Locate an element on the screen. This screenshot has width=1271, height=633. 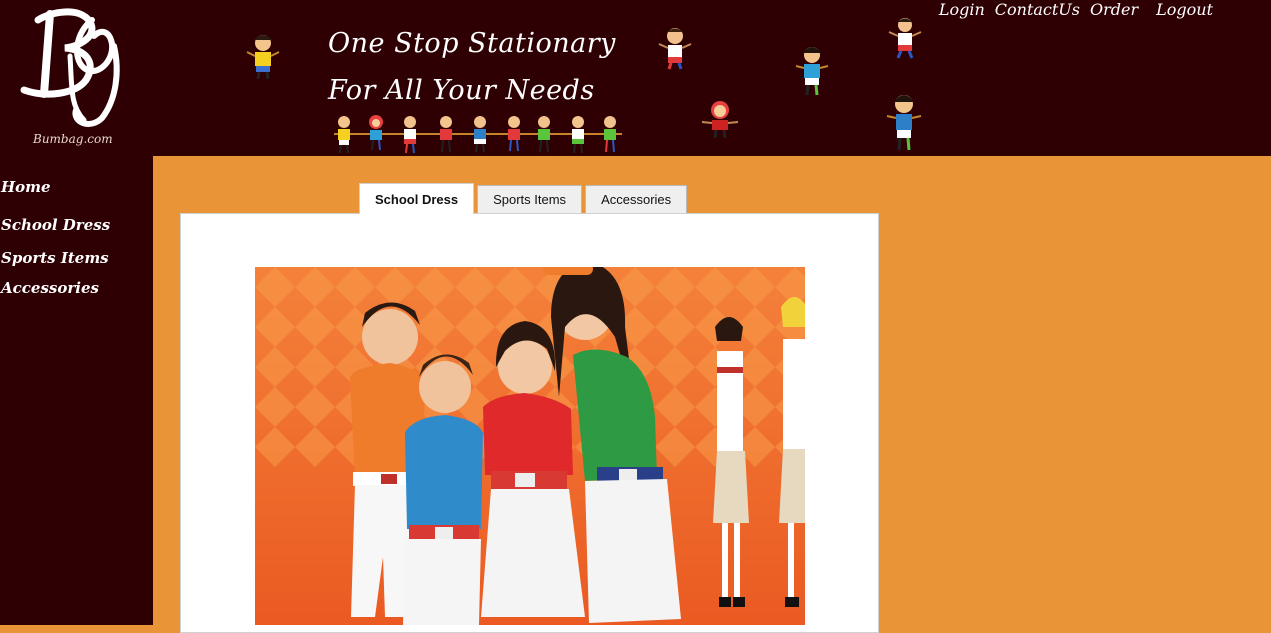
kids-row-icon is located at coordinates (478, 134).